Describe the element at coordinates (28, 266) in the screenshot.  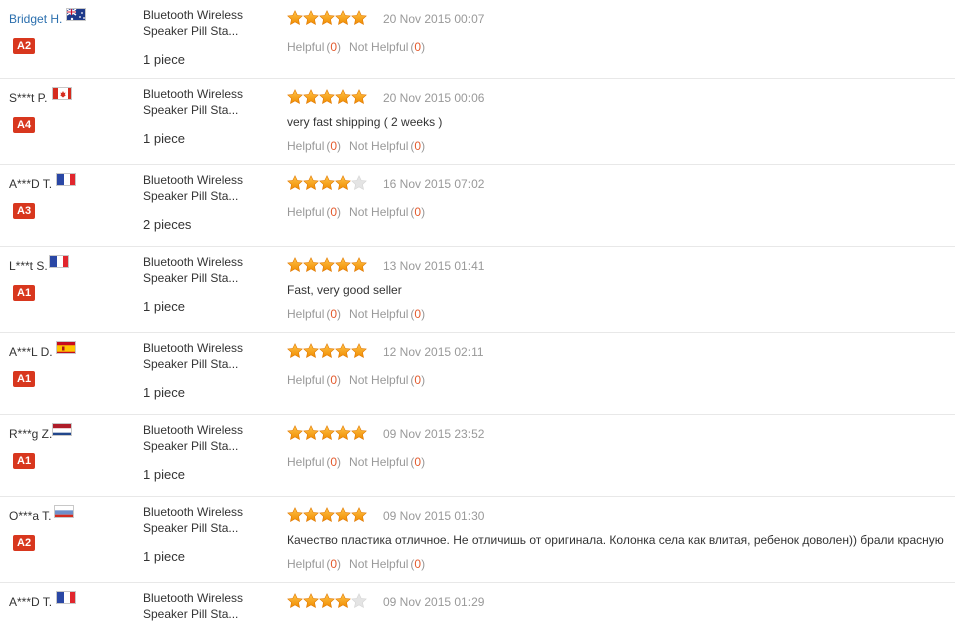
I see `reviewer-name: L***t S.` at that location.